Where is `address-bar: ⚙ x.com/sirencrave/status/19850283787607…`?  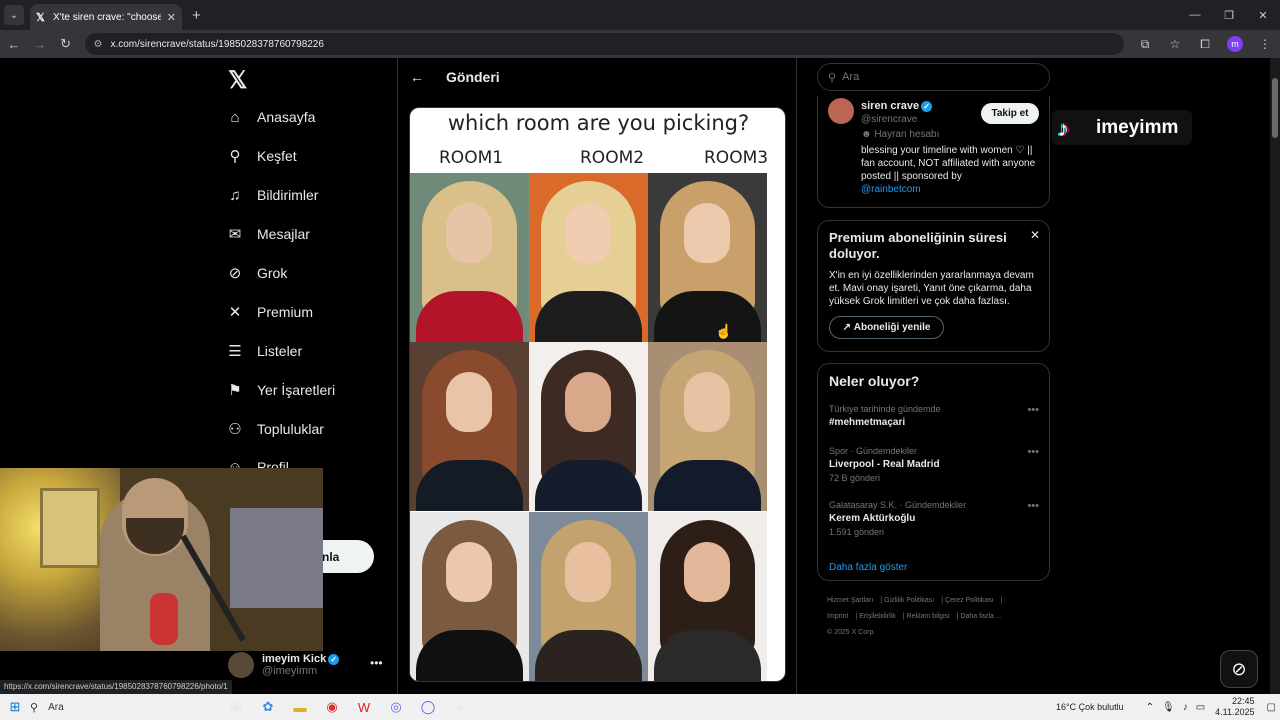
address-bar: ⚙ x.com/sirencrave/status/19850283787607… is located at coordinates (604, 44).